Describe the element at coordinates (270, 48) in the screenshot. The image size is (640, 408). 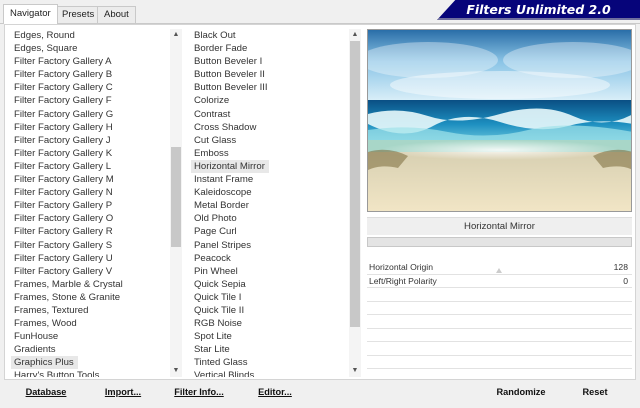
I see `filter-list-item: Border Fade` at that location.